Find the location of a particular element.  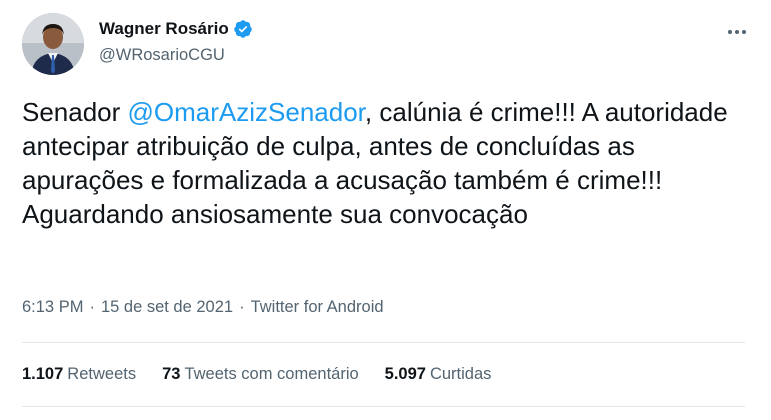

retweets-stat: 1.107 Retweets is located at coordinates (79, 374).